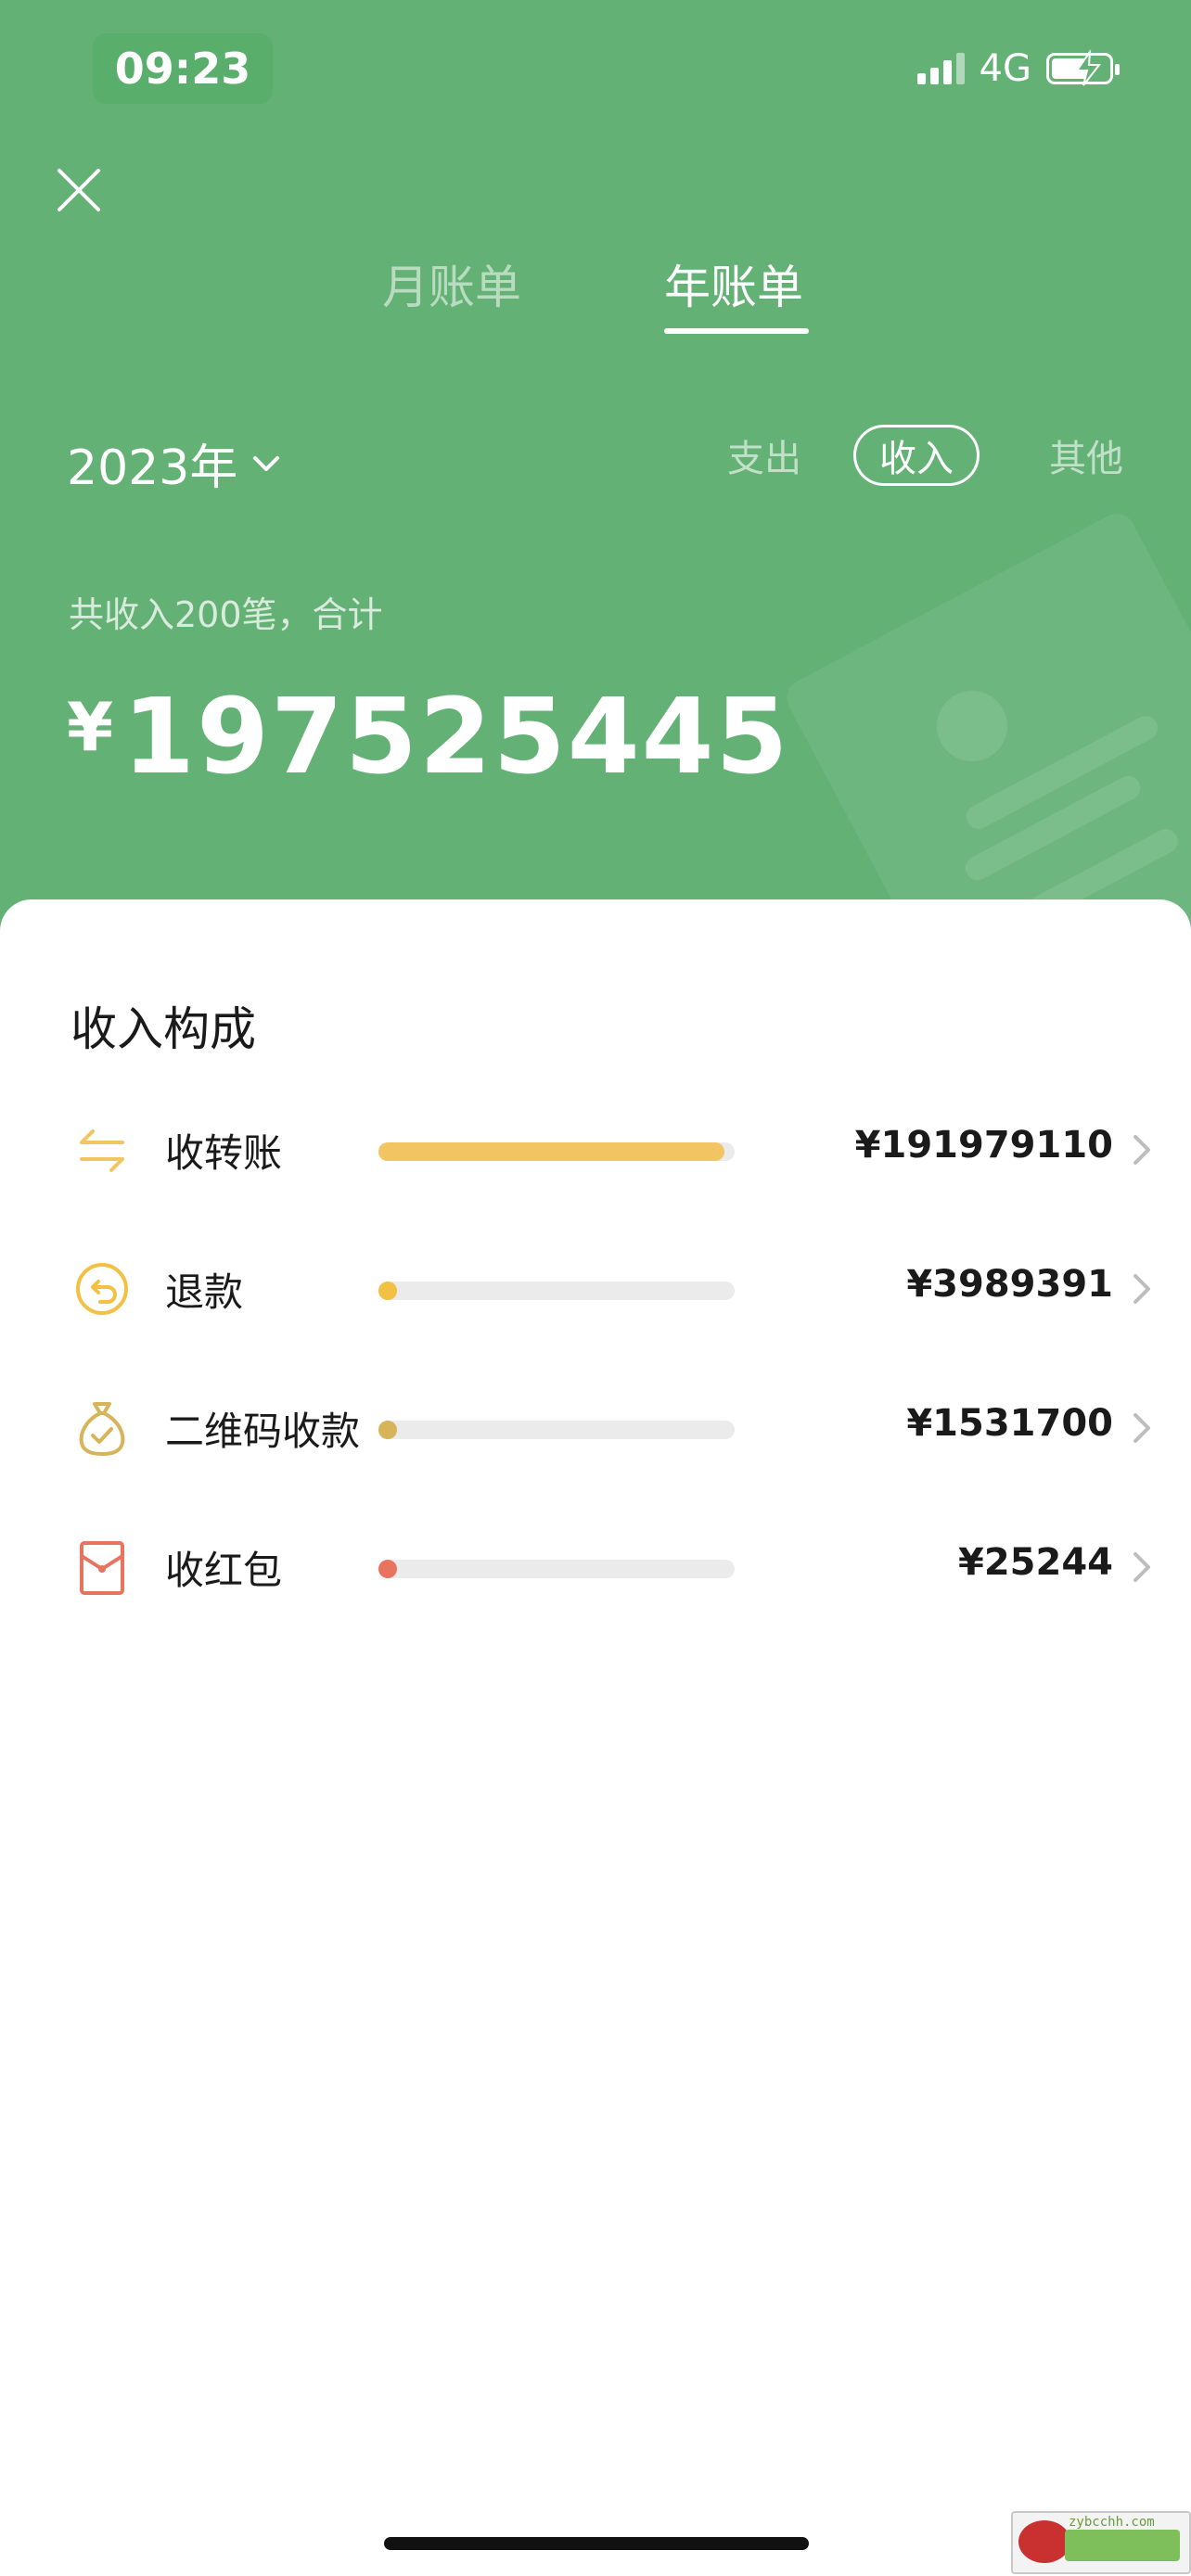 The image size is (1191, 2576). I want to click on tab-monthly-bill: 月账单, so click(451, 283).